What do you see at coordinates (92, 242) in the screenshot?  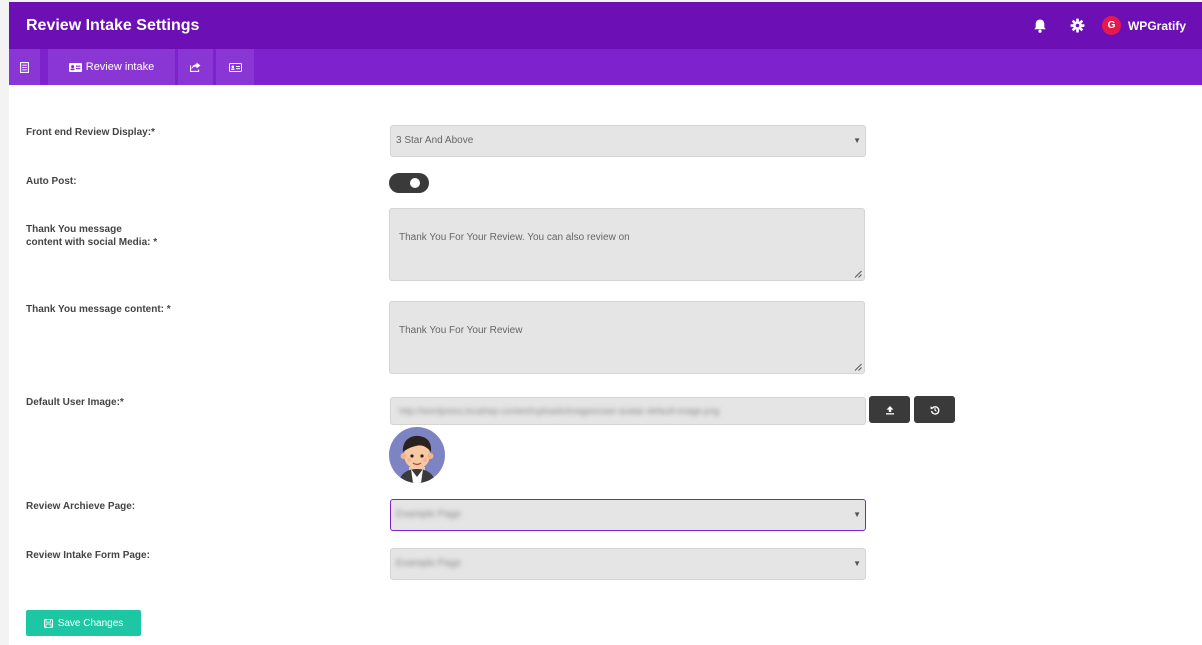 I see `label-line: content with social Media: *` at bounding box center [92, 242].